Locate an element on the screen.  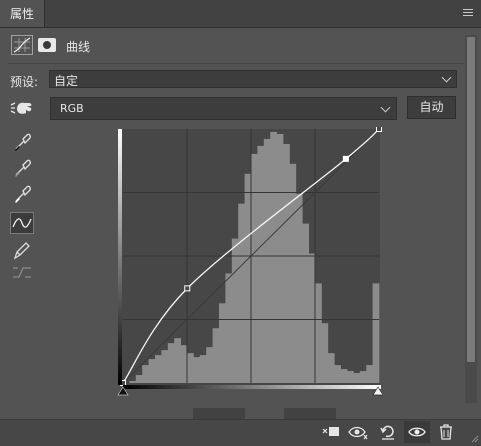
output-gradient-bar is located at coordinates (120, 257).